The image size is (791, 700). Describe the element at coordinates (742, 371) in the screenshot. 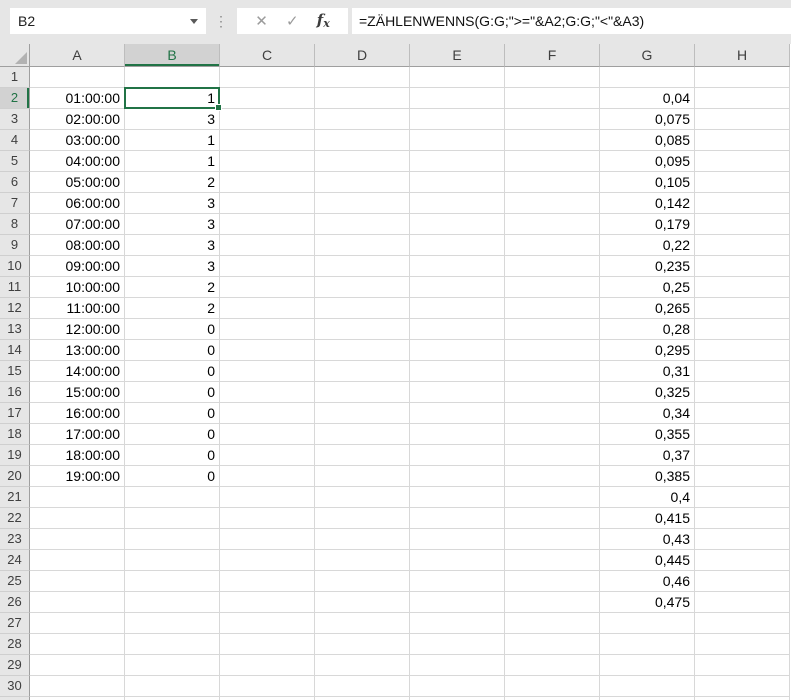

I see `cell-H15` at that location.